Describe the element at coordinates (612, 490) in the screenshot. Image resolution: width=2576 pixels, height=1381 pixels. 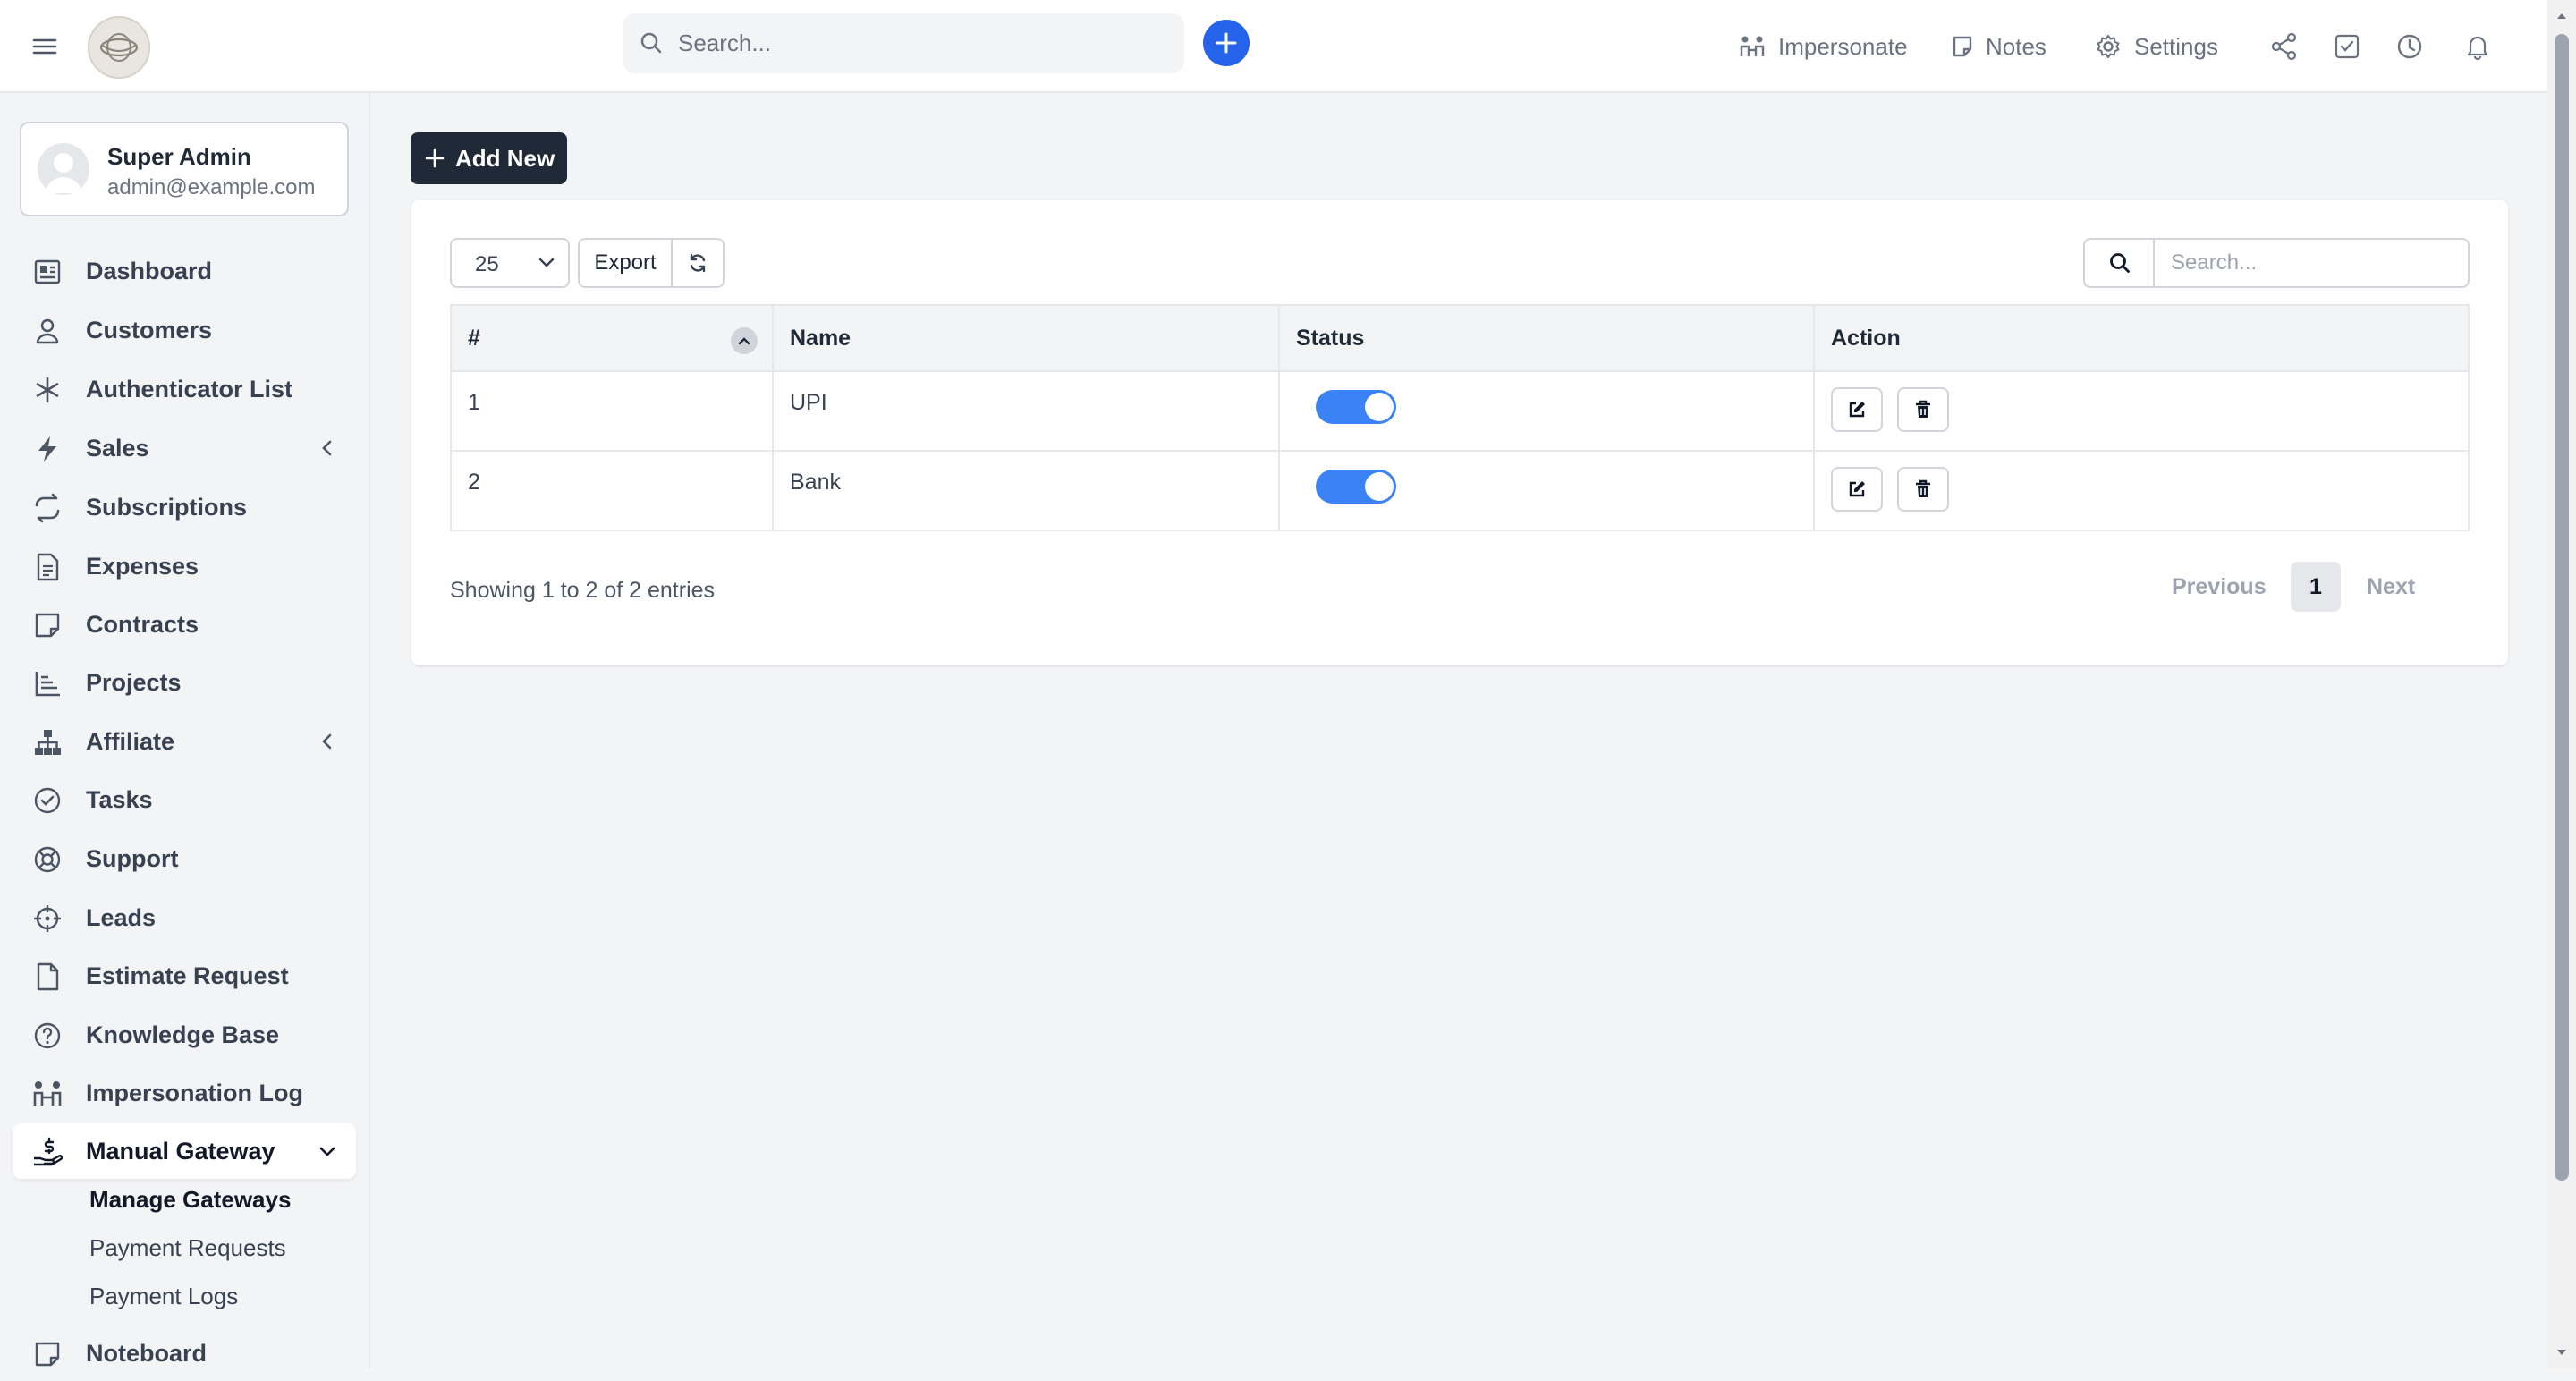
I see `cell-id: 2` at that location.